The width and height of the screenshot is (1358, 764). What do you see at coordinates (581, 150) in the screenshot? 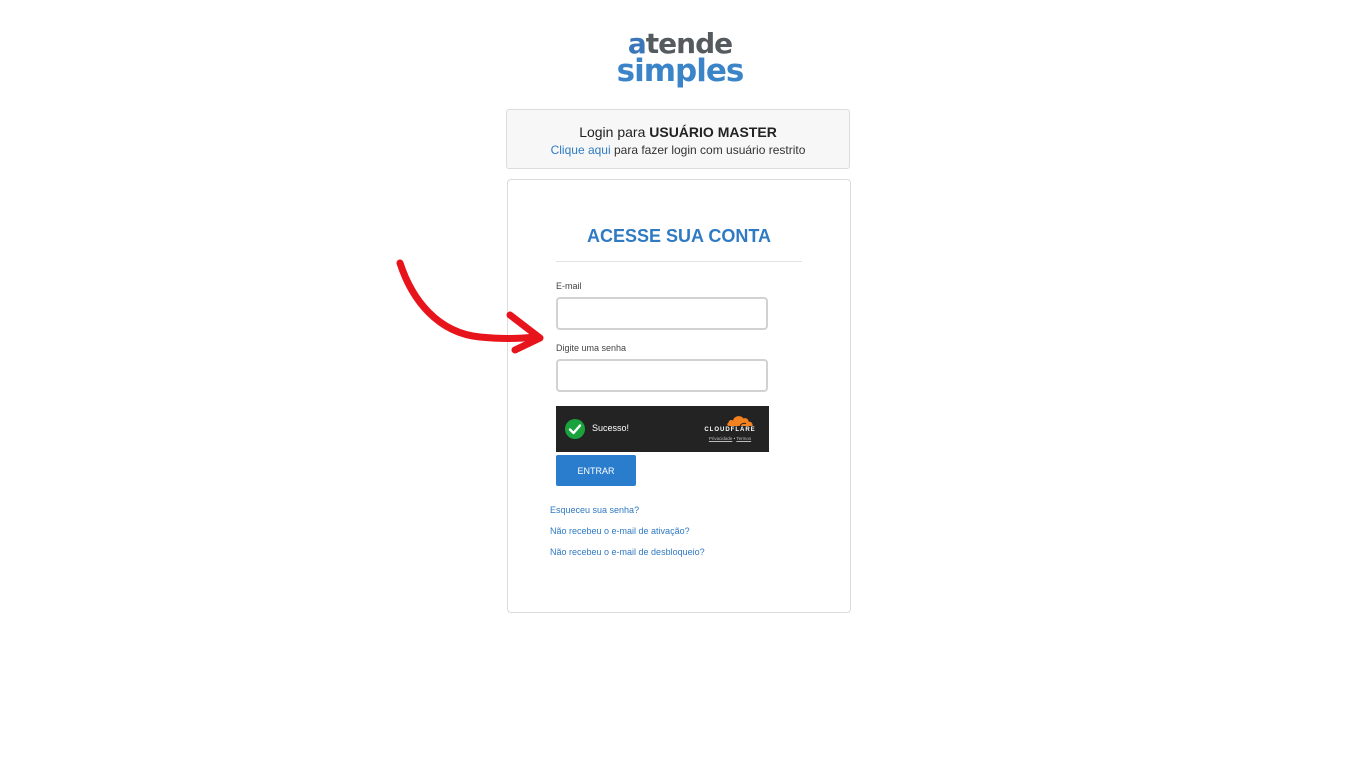
I see `restricted-login-link: Clique aqui` at bounding box center [581, 150].